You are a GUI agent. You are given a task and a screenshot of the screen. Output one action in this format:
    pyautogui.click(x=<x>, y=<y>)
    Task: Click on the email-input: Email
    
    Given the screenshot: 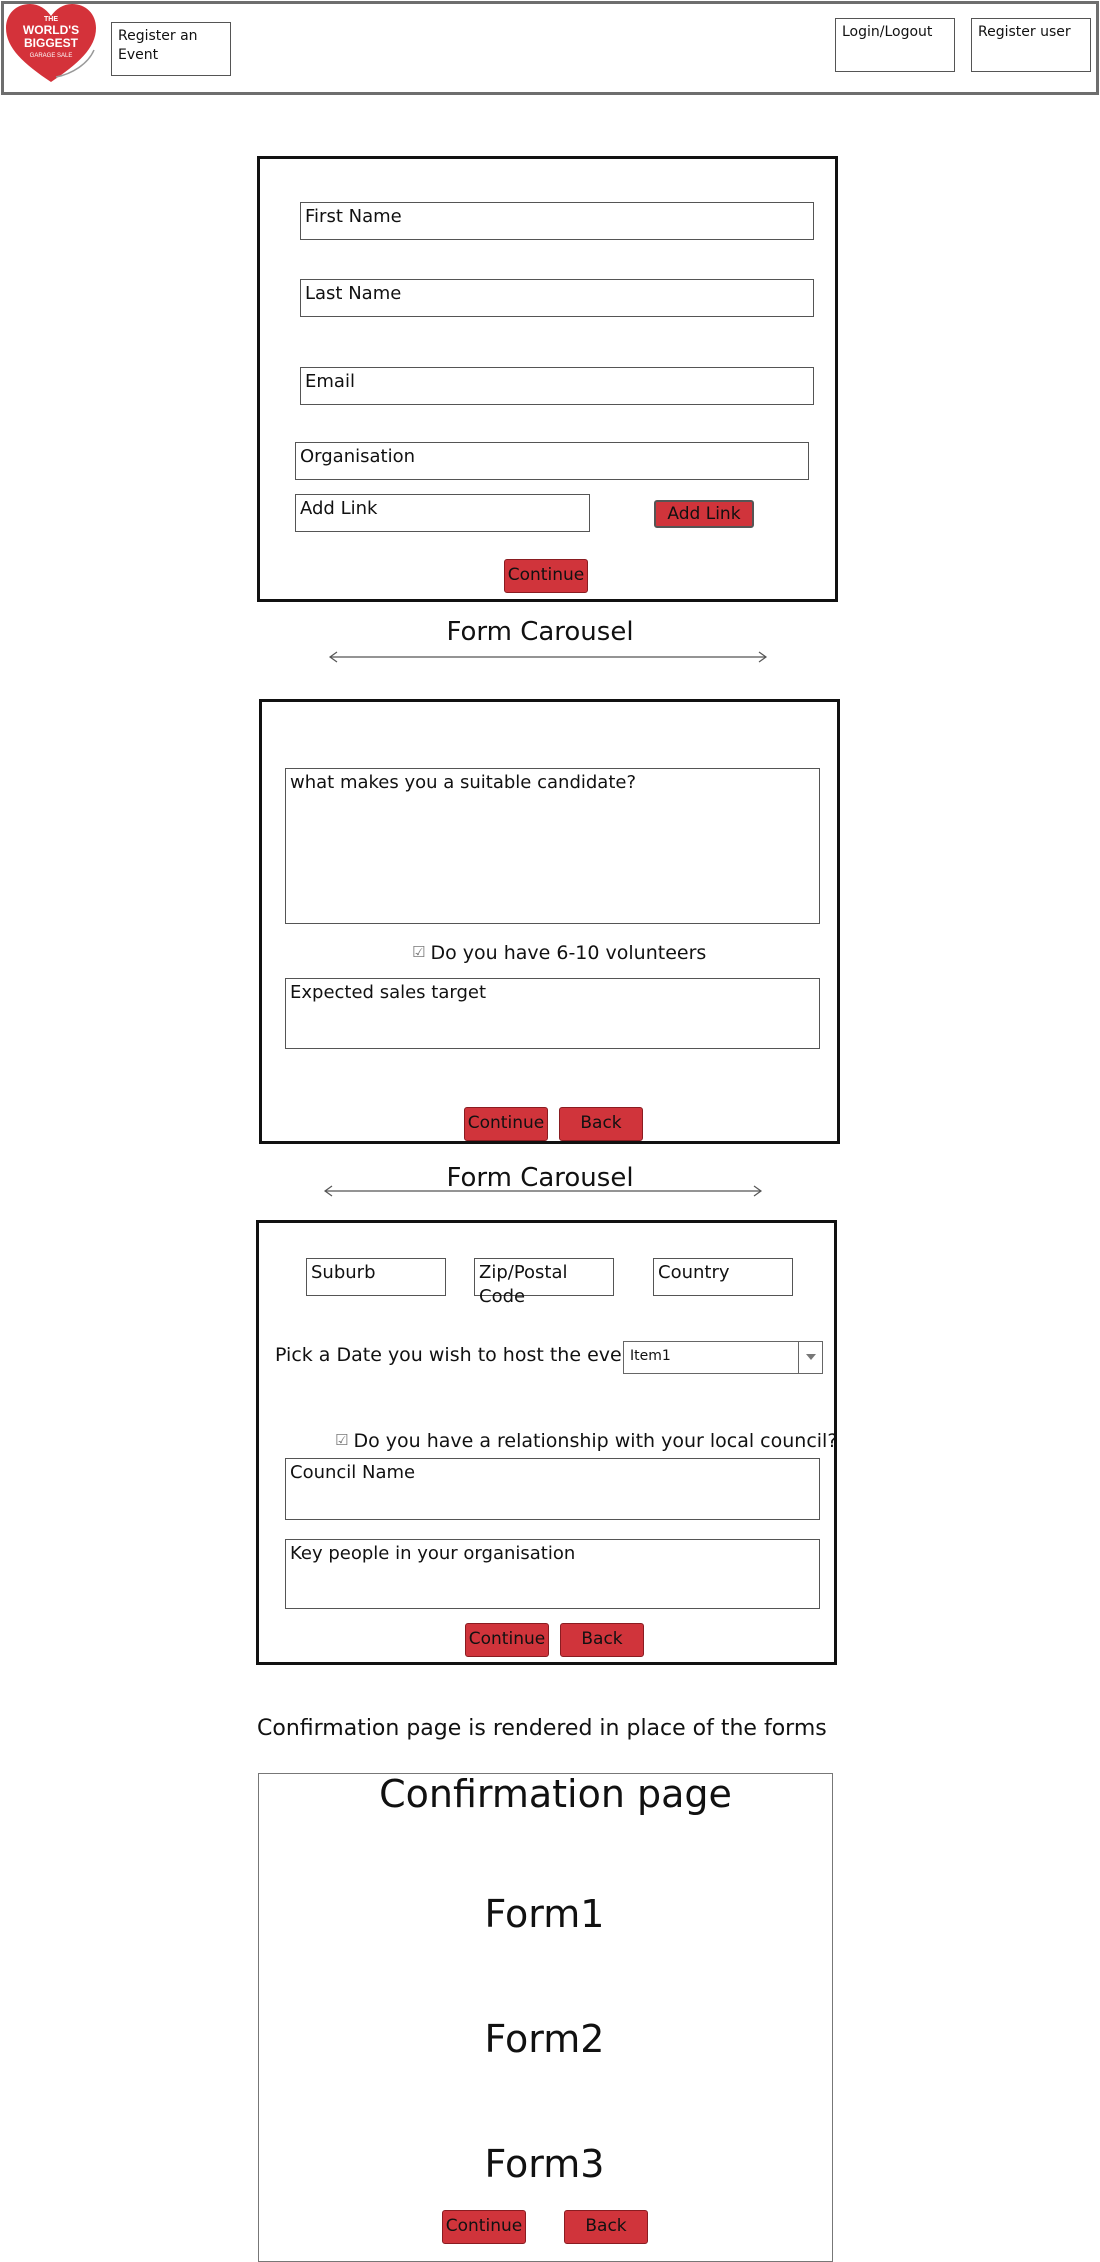 What is the action you would take?
    pyautogui.click(x=557, y=386)
    